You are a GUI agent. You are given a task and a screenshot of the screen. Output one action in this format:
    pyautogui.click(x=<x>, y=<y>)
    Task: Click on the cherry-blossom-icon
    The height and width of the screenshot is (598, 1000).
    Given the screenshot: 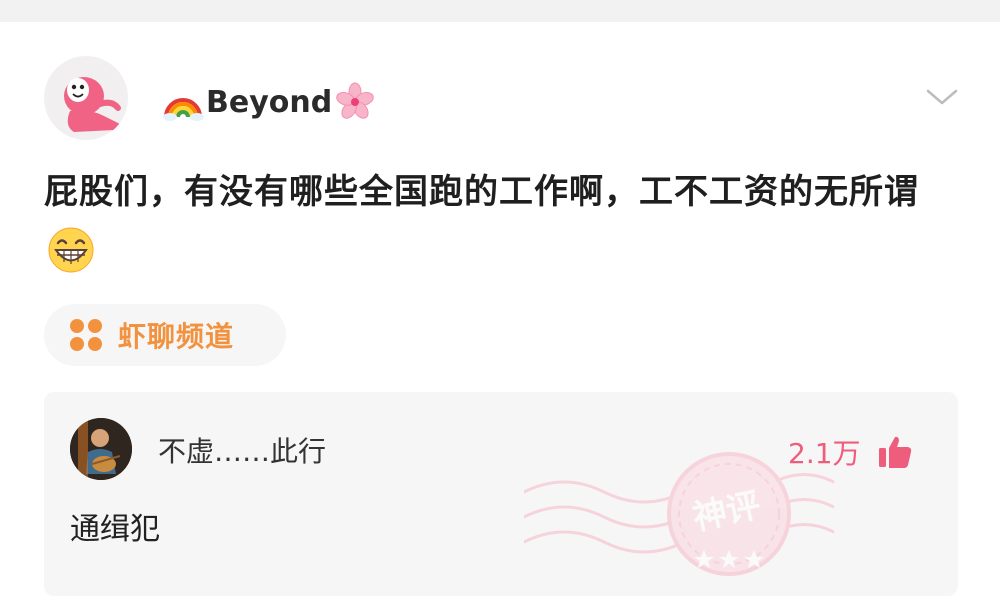 What is the action you would take?
    pyautogui.click(x=355, y=102)
    